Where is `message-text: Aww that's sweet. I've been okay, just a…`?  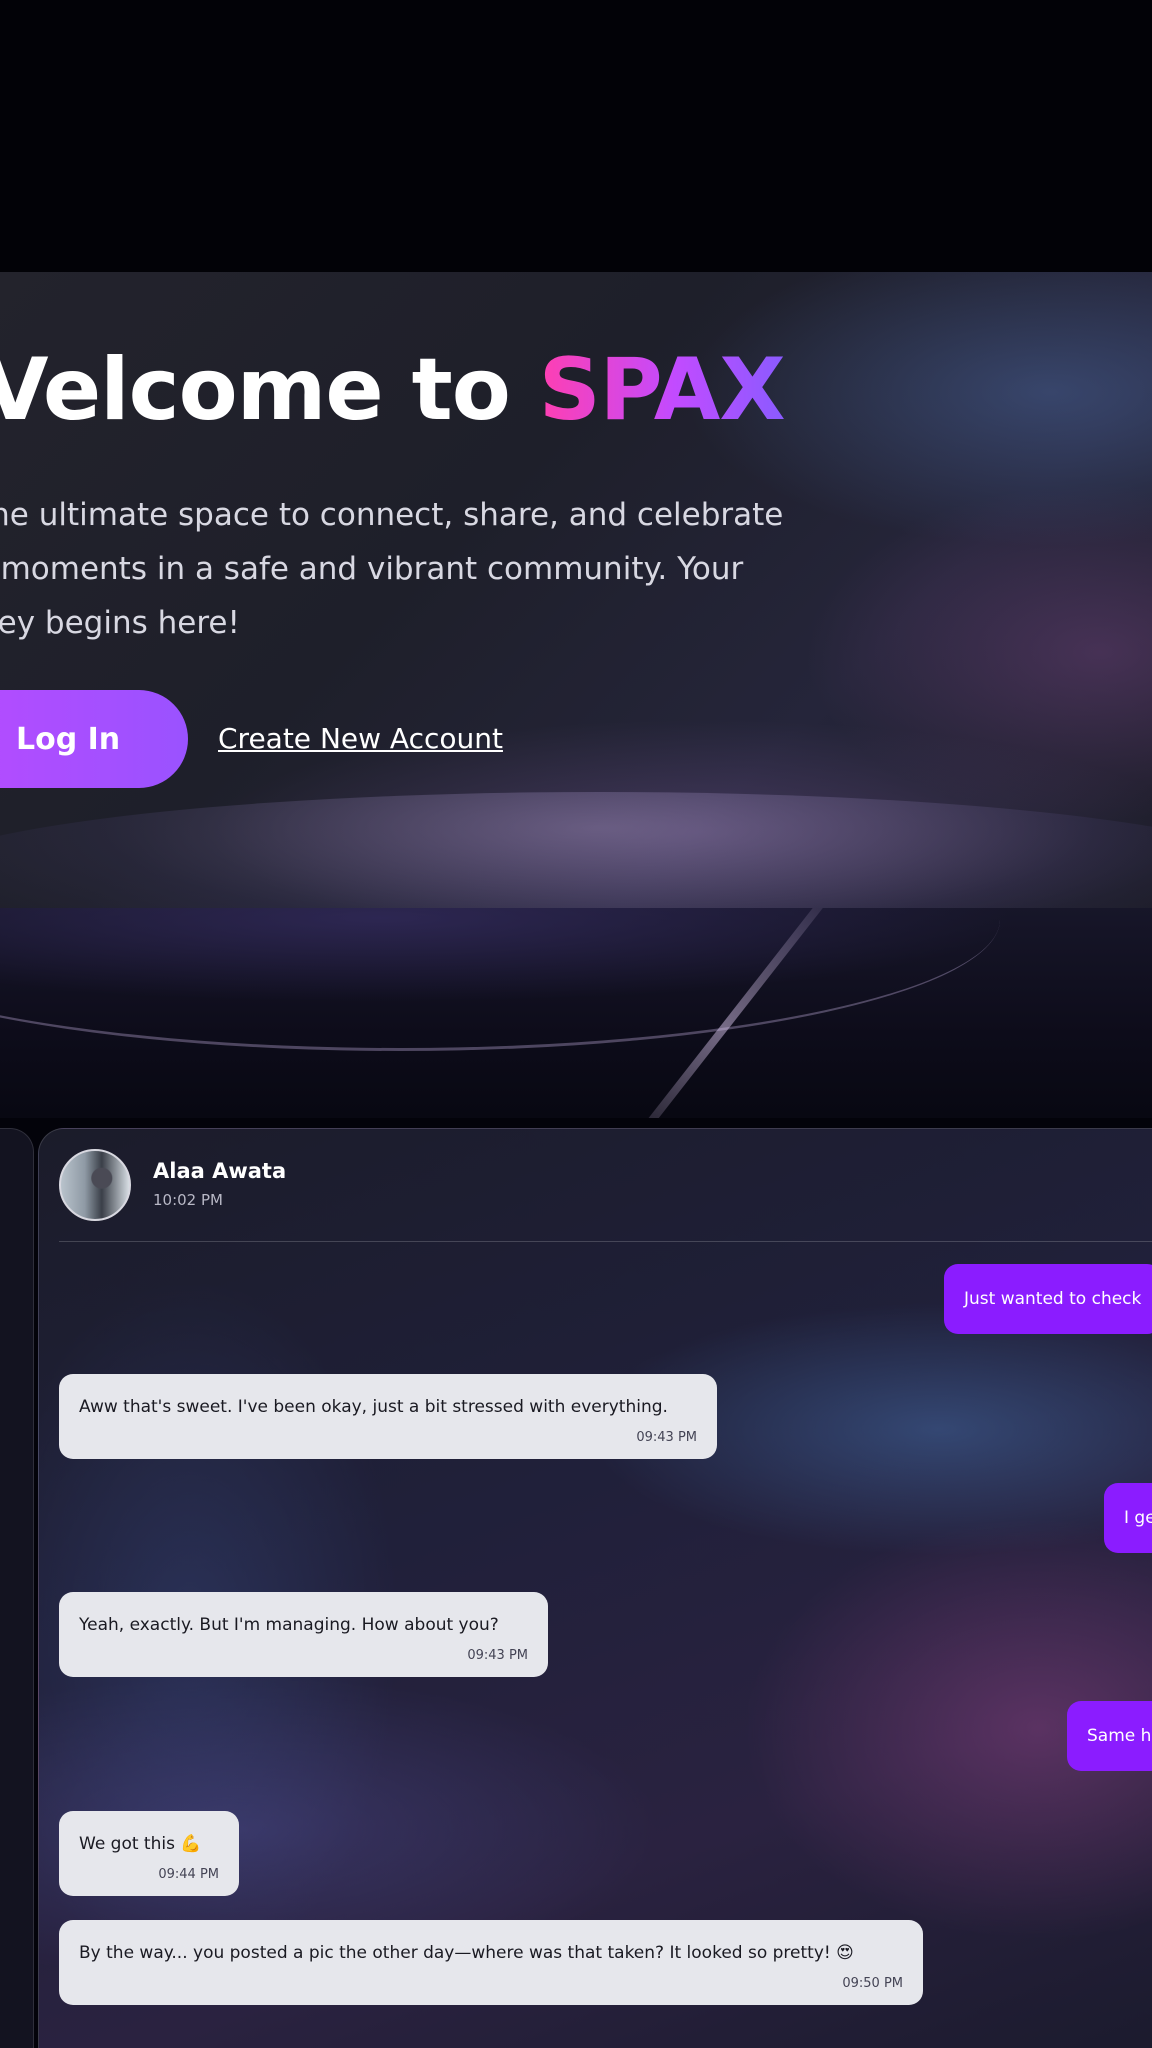
message-text: Aww that's sweet. I've been okay, just a… is located at coordinates (373, 1407).